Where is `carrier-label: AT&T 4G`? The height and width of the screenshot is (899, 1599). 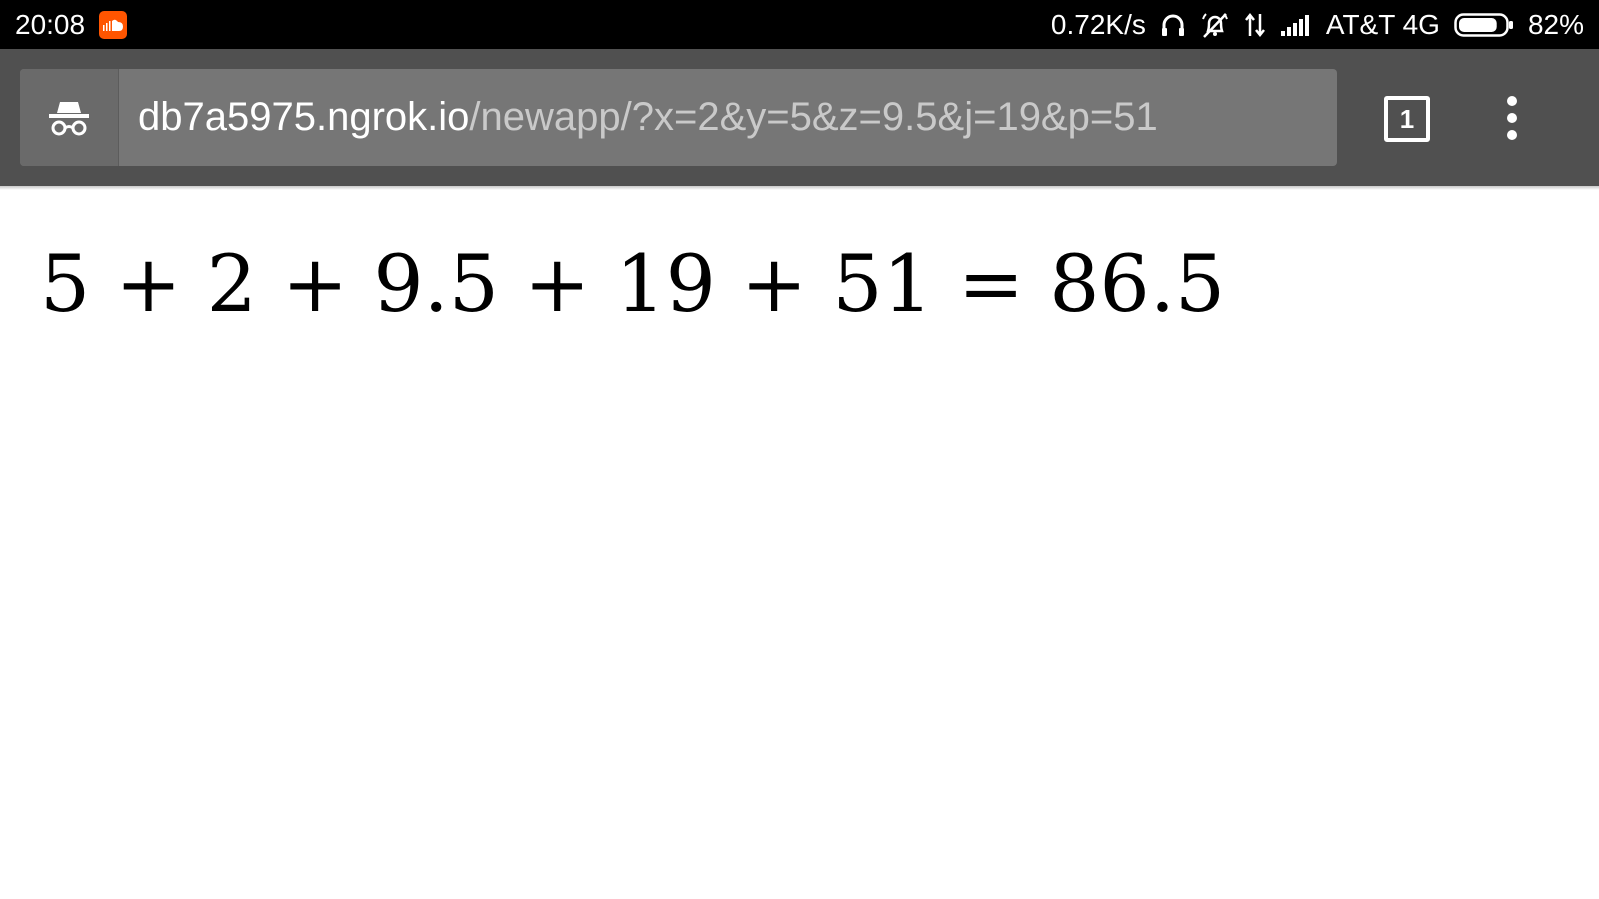
carrier-label: AT&T 4G is located at coordinates (1382, 24).